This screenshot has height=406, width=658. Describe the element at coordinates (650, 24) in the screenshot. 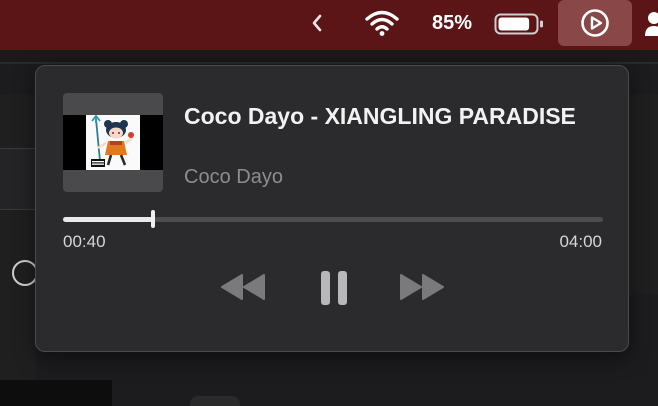

I see `user-icon` at that location.